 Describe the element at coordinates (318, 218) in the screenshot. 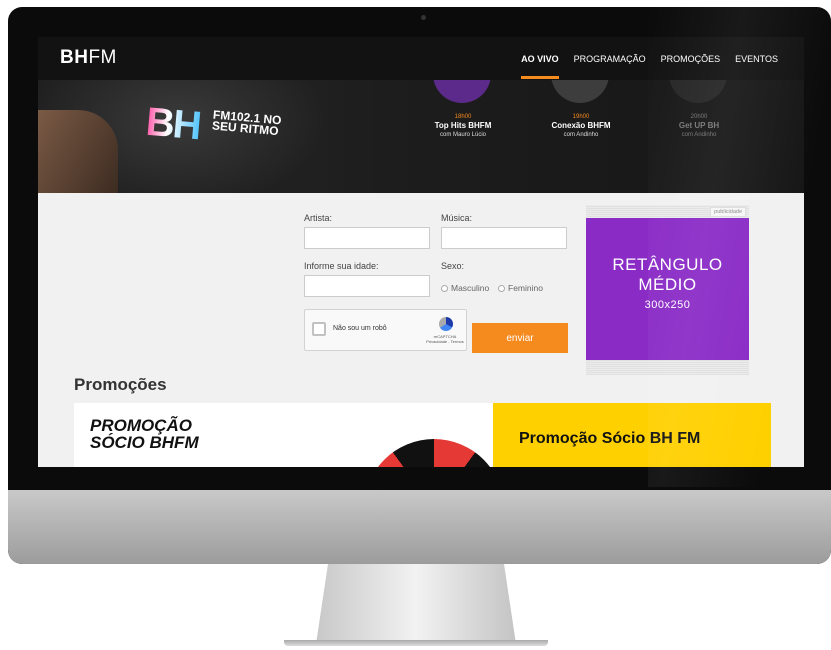

I see `artist-label: Artista:` at that location.